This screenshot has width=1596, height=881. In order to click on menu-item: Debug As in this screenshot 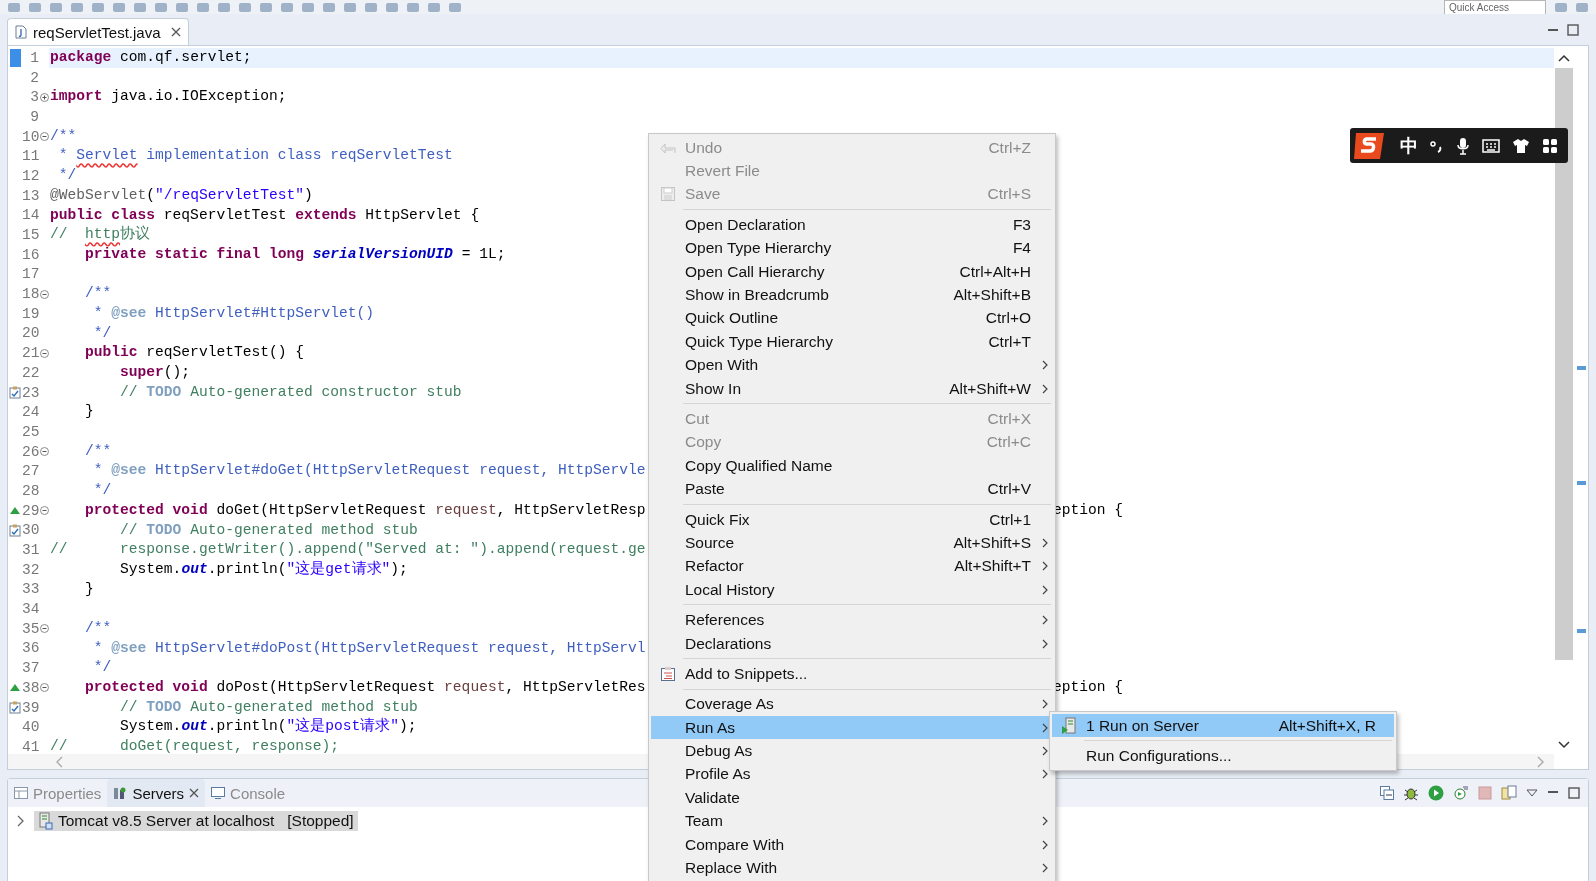, I will do `click(852, 751)`.